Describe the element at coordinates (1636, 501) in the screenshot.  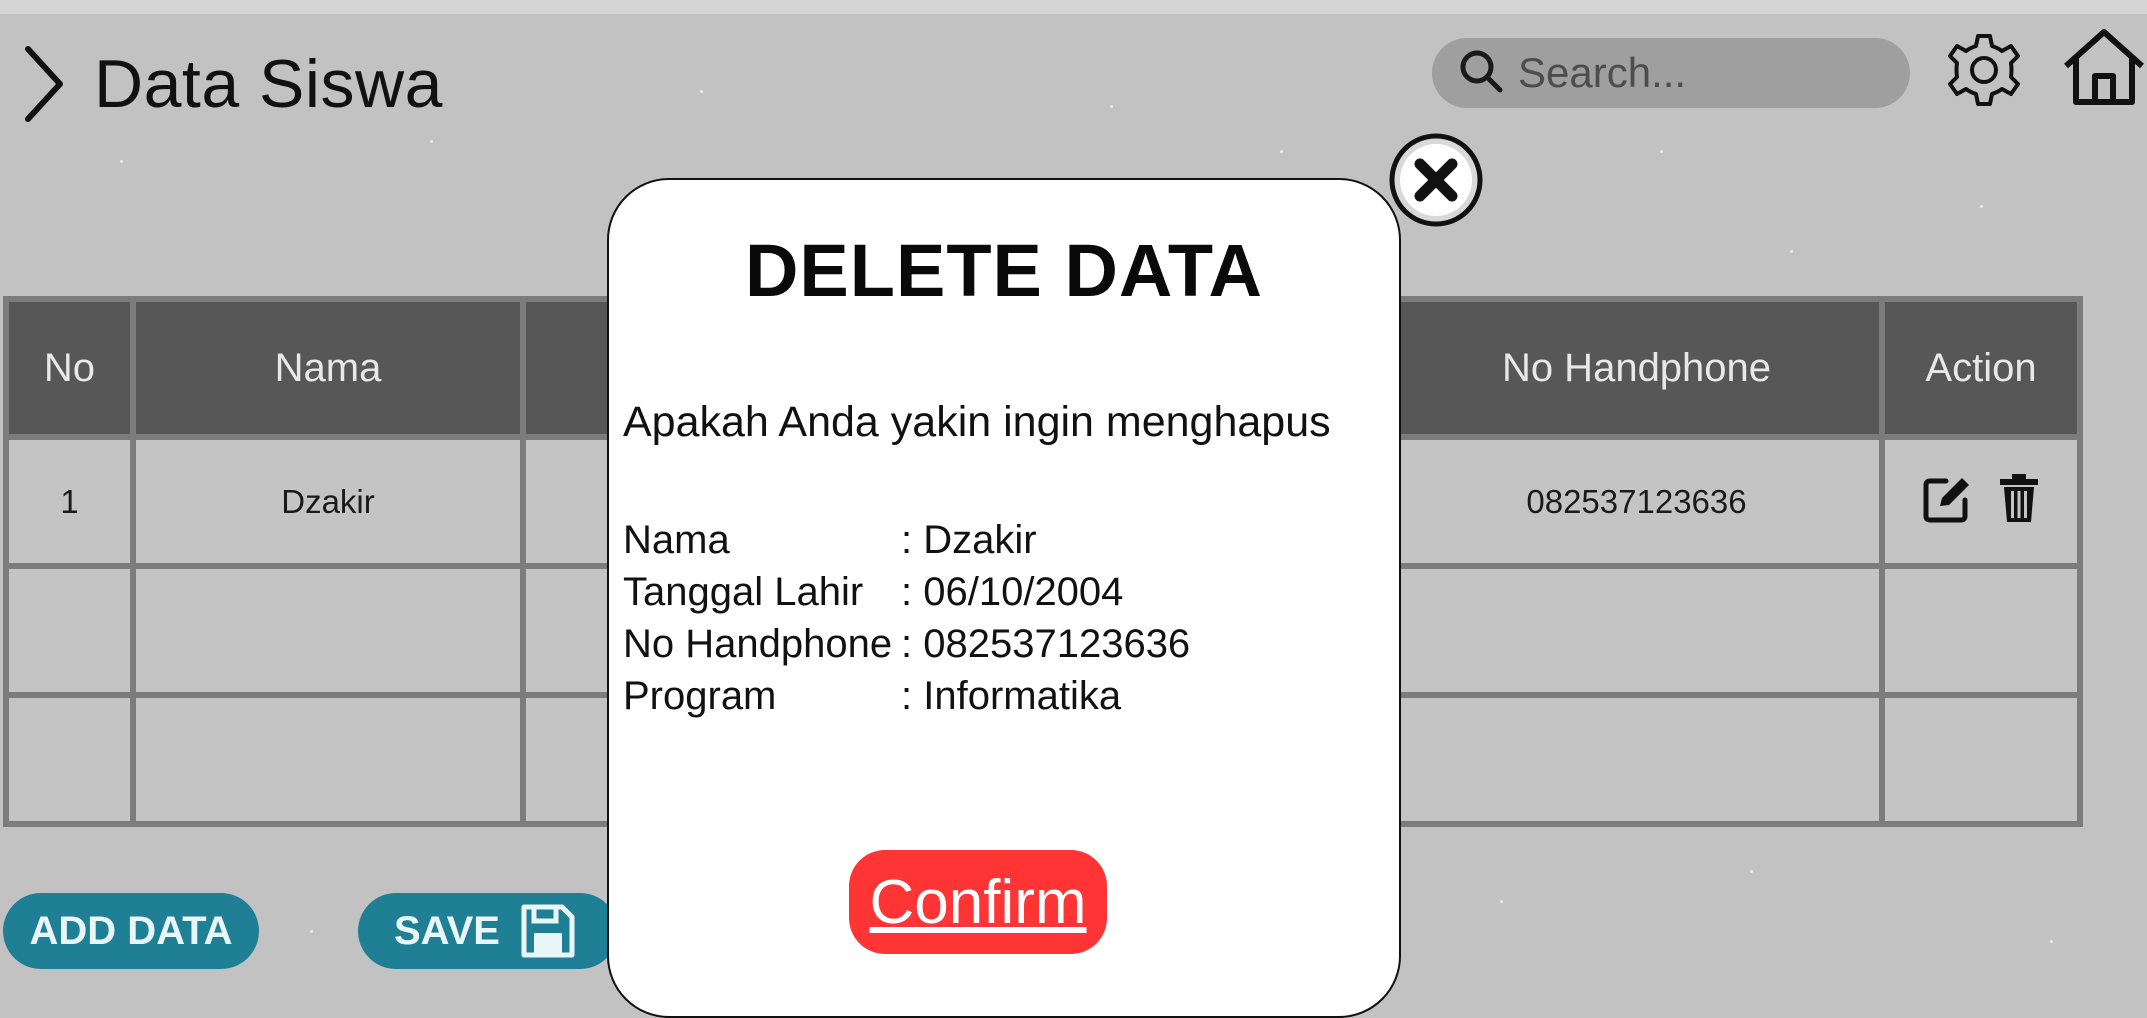
I see `cell-no-handphone: 082537123636` at that location.